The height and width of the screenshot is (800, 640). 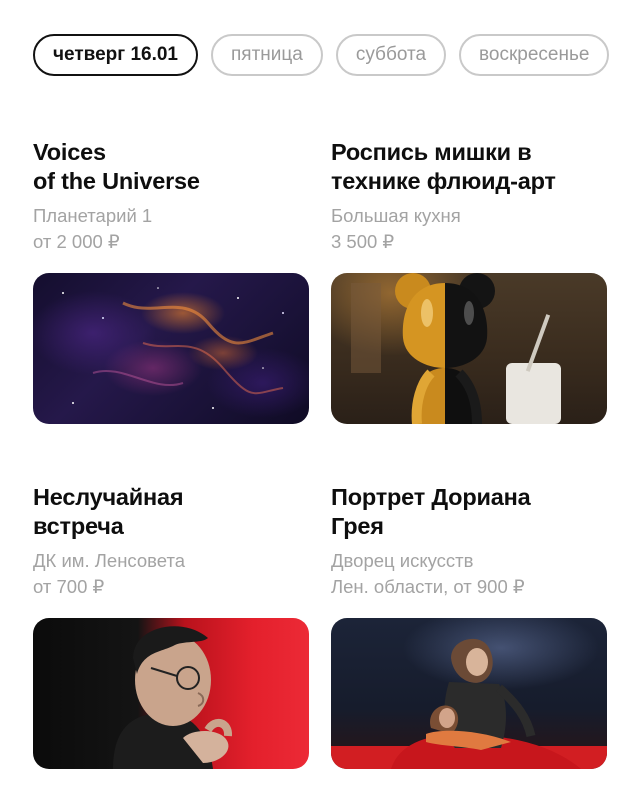 I want to click on day-tab-sunday: воскресенье, so click(x=534, y=55).